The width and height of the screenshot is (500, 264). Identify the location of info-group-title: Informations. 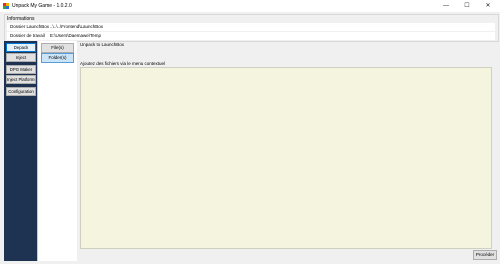
(21, 19).